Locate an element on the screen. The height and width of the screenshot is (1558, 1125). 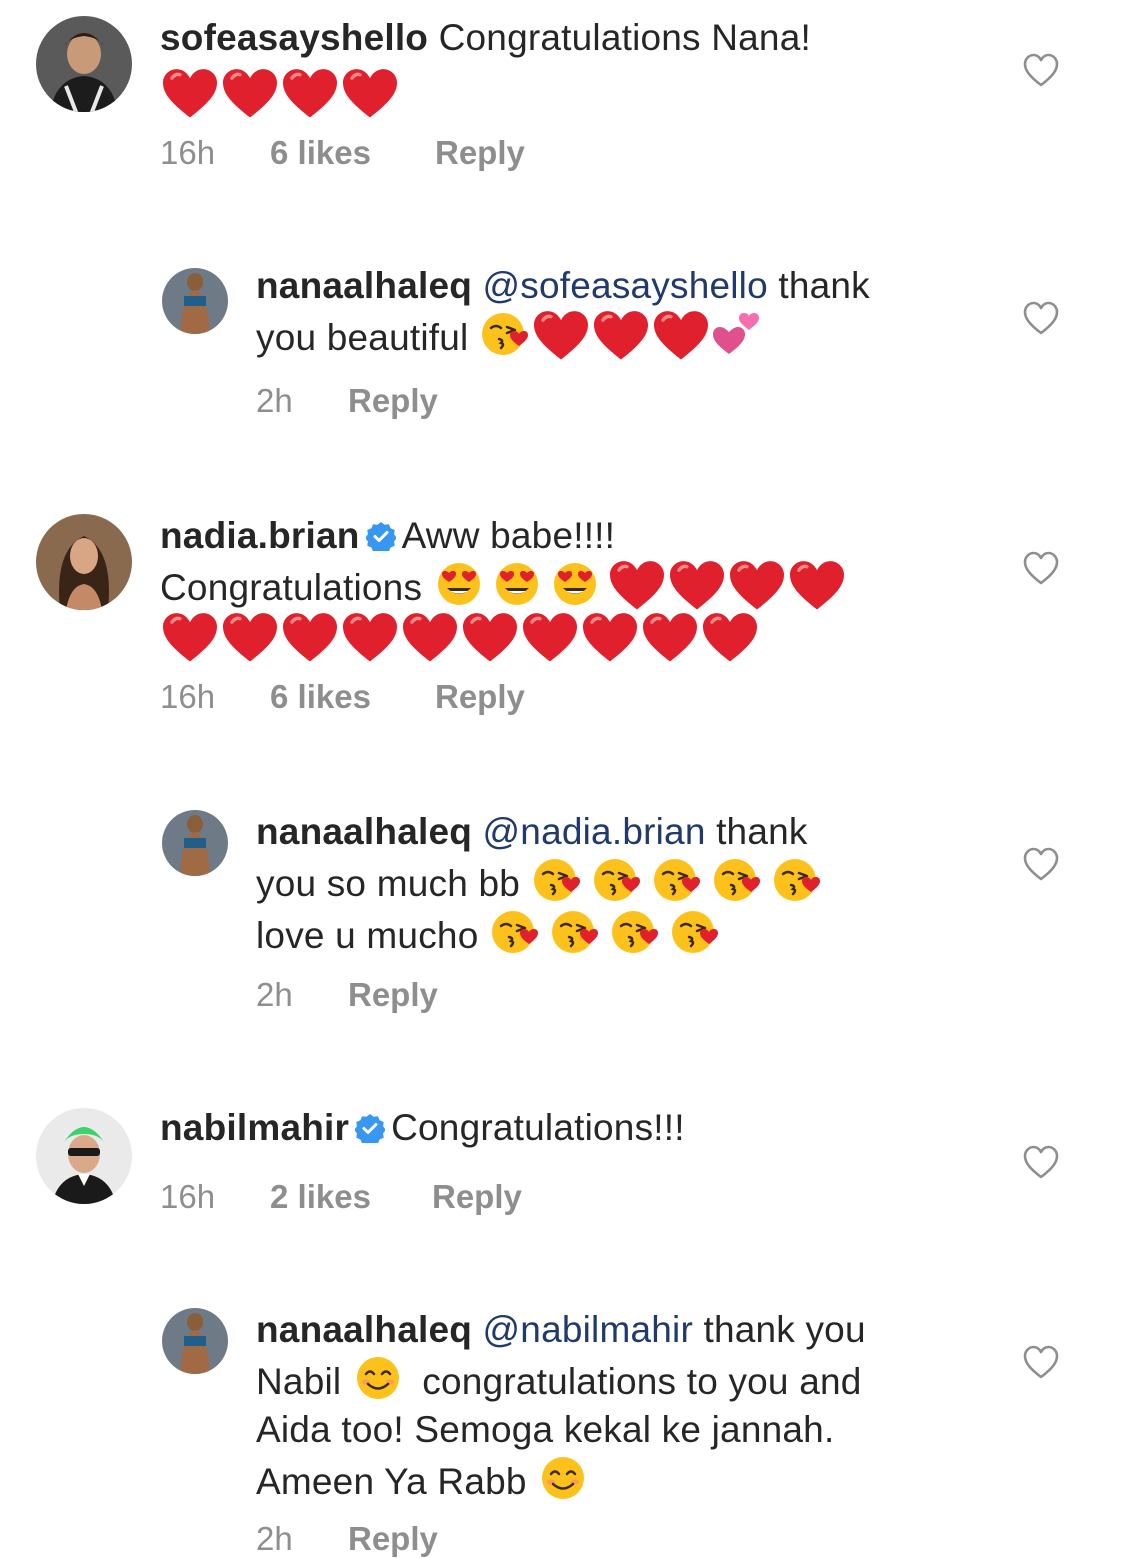
comment-message: Congratulations Nana! is located at coordinates (624, 37).